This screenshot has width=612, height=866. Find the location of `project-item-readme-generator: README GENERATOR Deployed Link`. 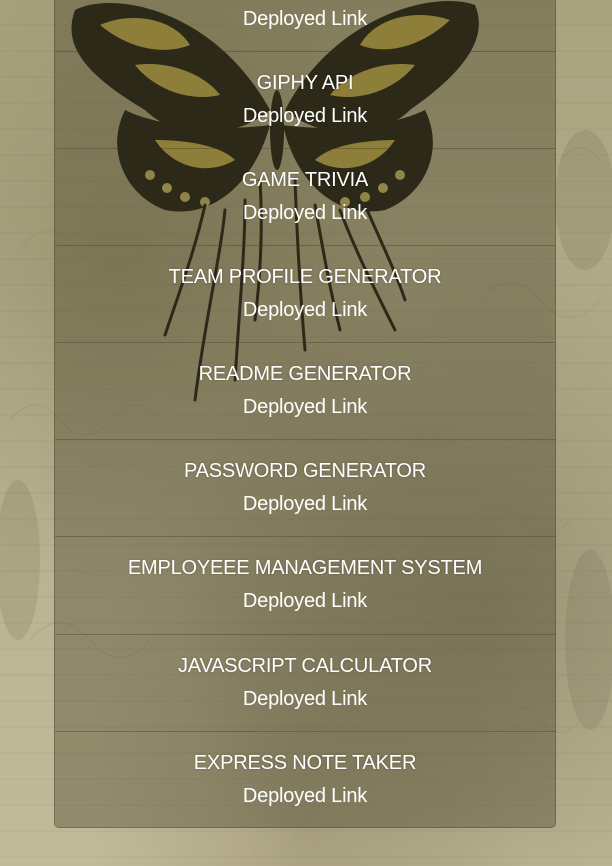

project-item-readme-generator: README GENERATOR Deployed Link is located at coordinates (305, 390).